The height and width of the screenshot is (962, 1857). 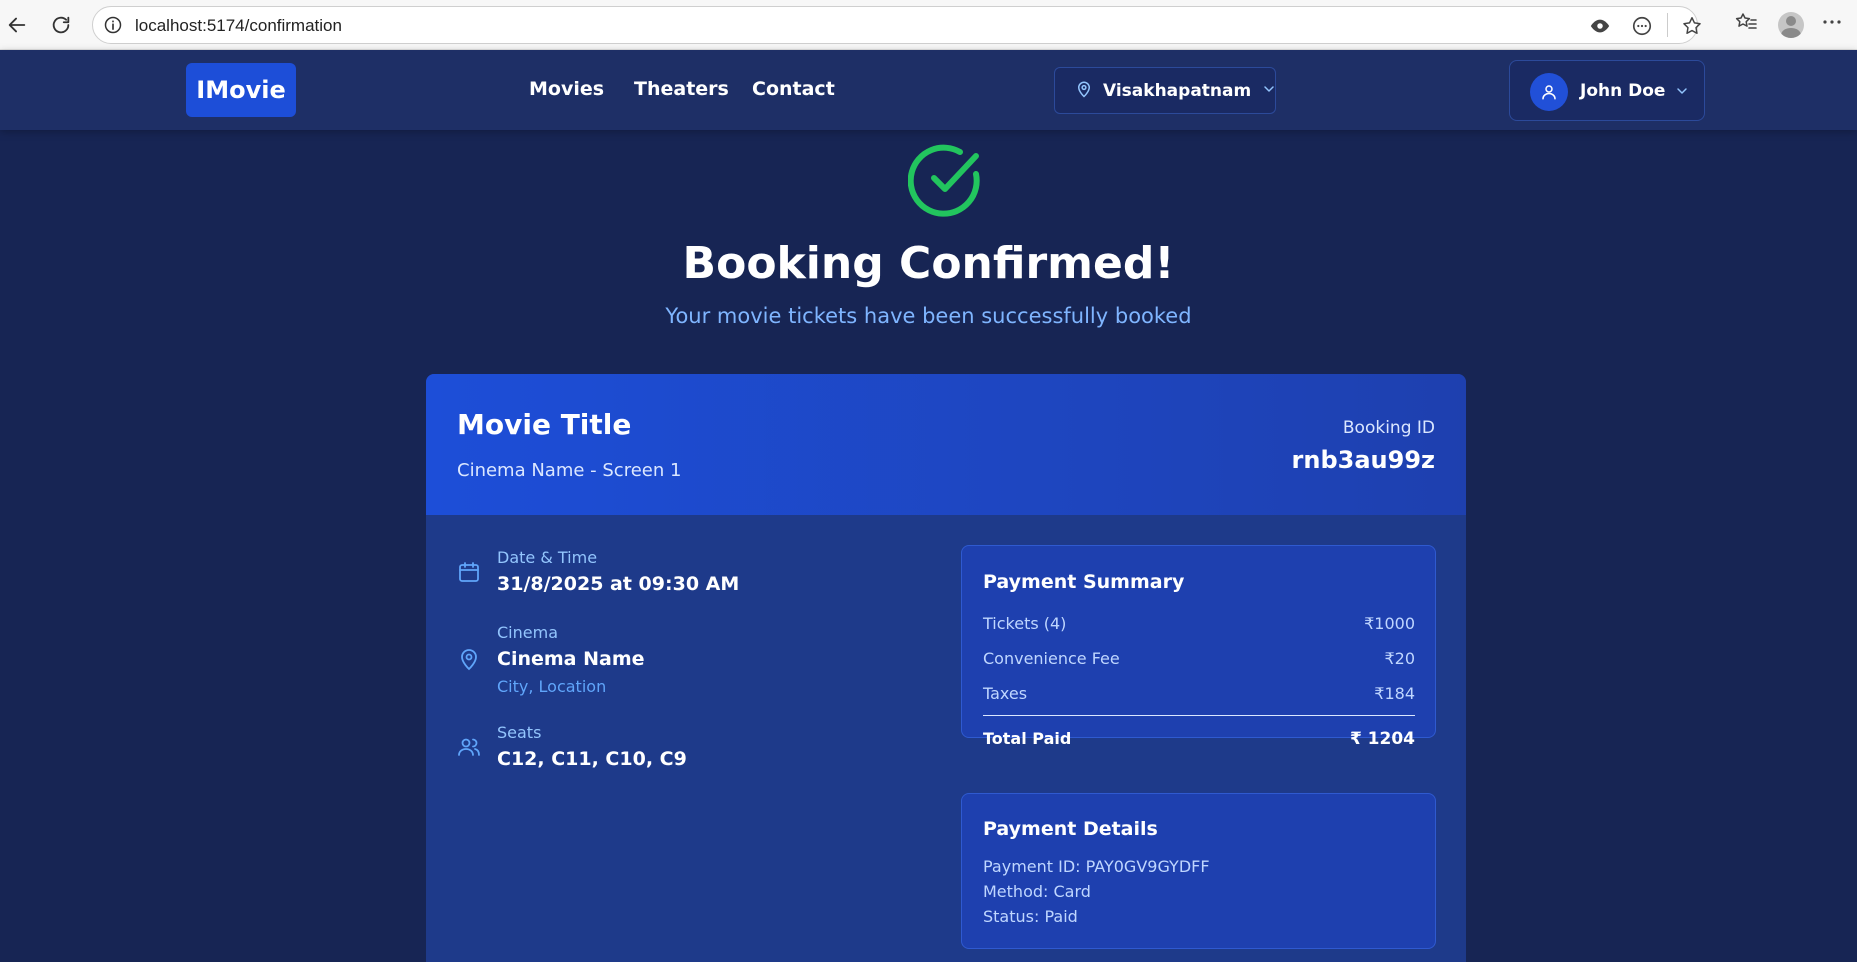 What do you see at coordinates (1399, 658) in the screenshot?
I see `payment-row-amount: ₹20` at bounding box center [1399, 658].